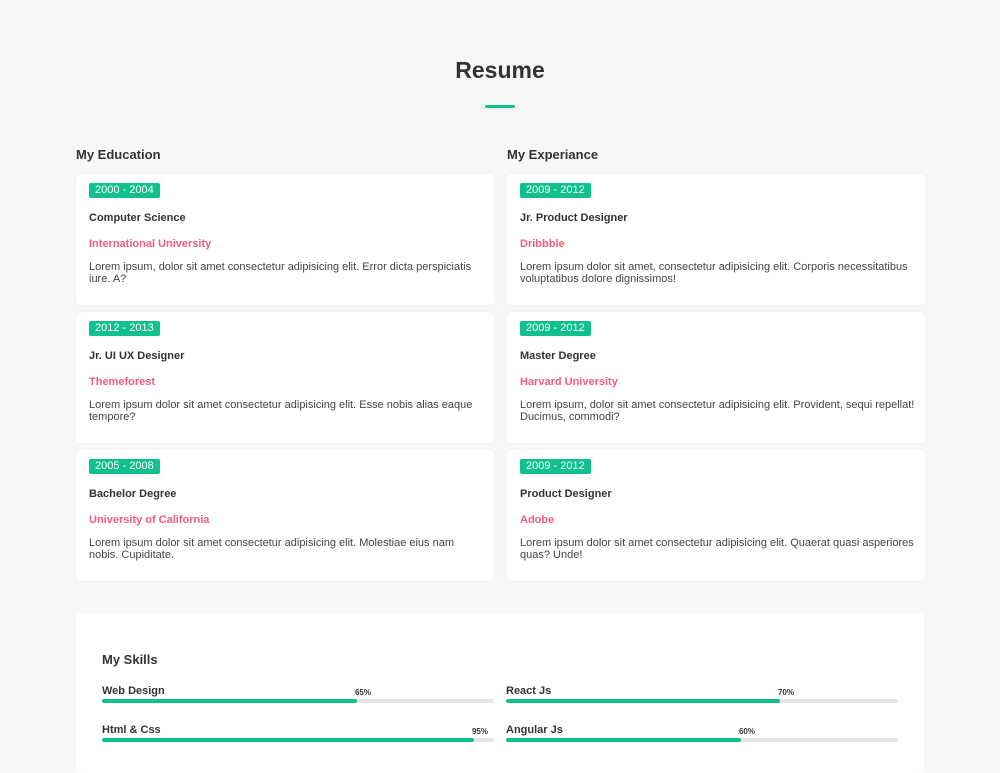  Describe the element at coordinates (130, 659) in the screenshot. I see `skills-heading: My Skills` at that location.